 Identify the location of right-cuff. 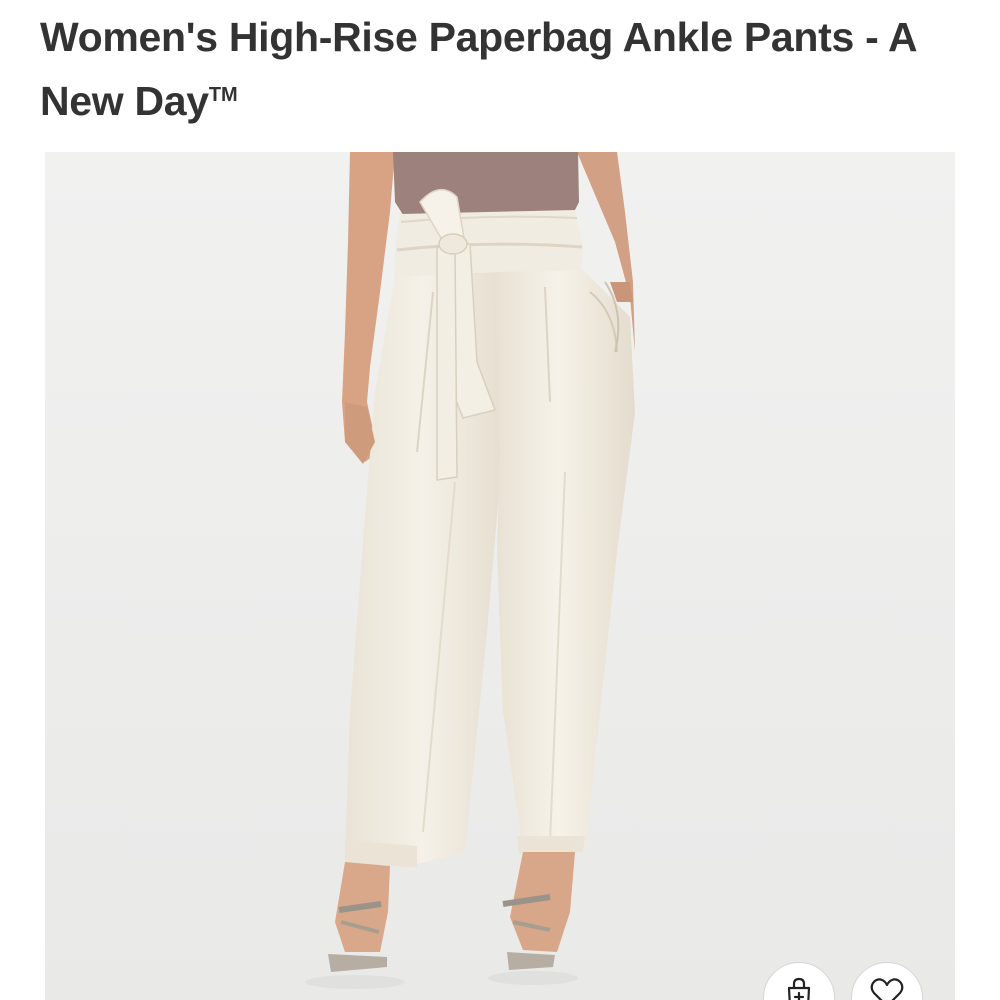
(551, 845).